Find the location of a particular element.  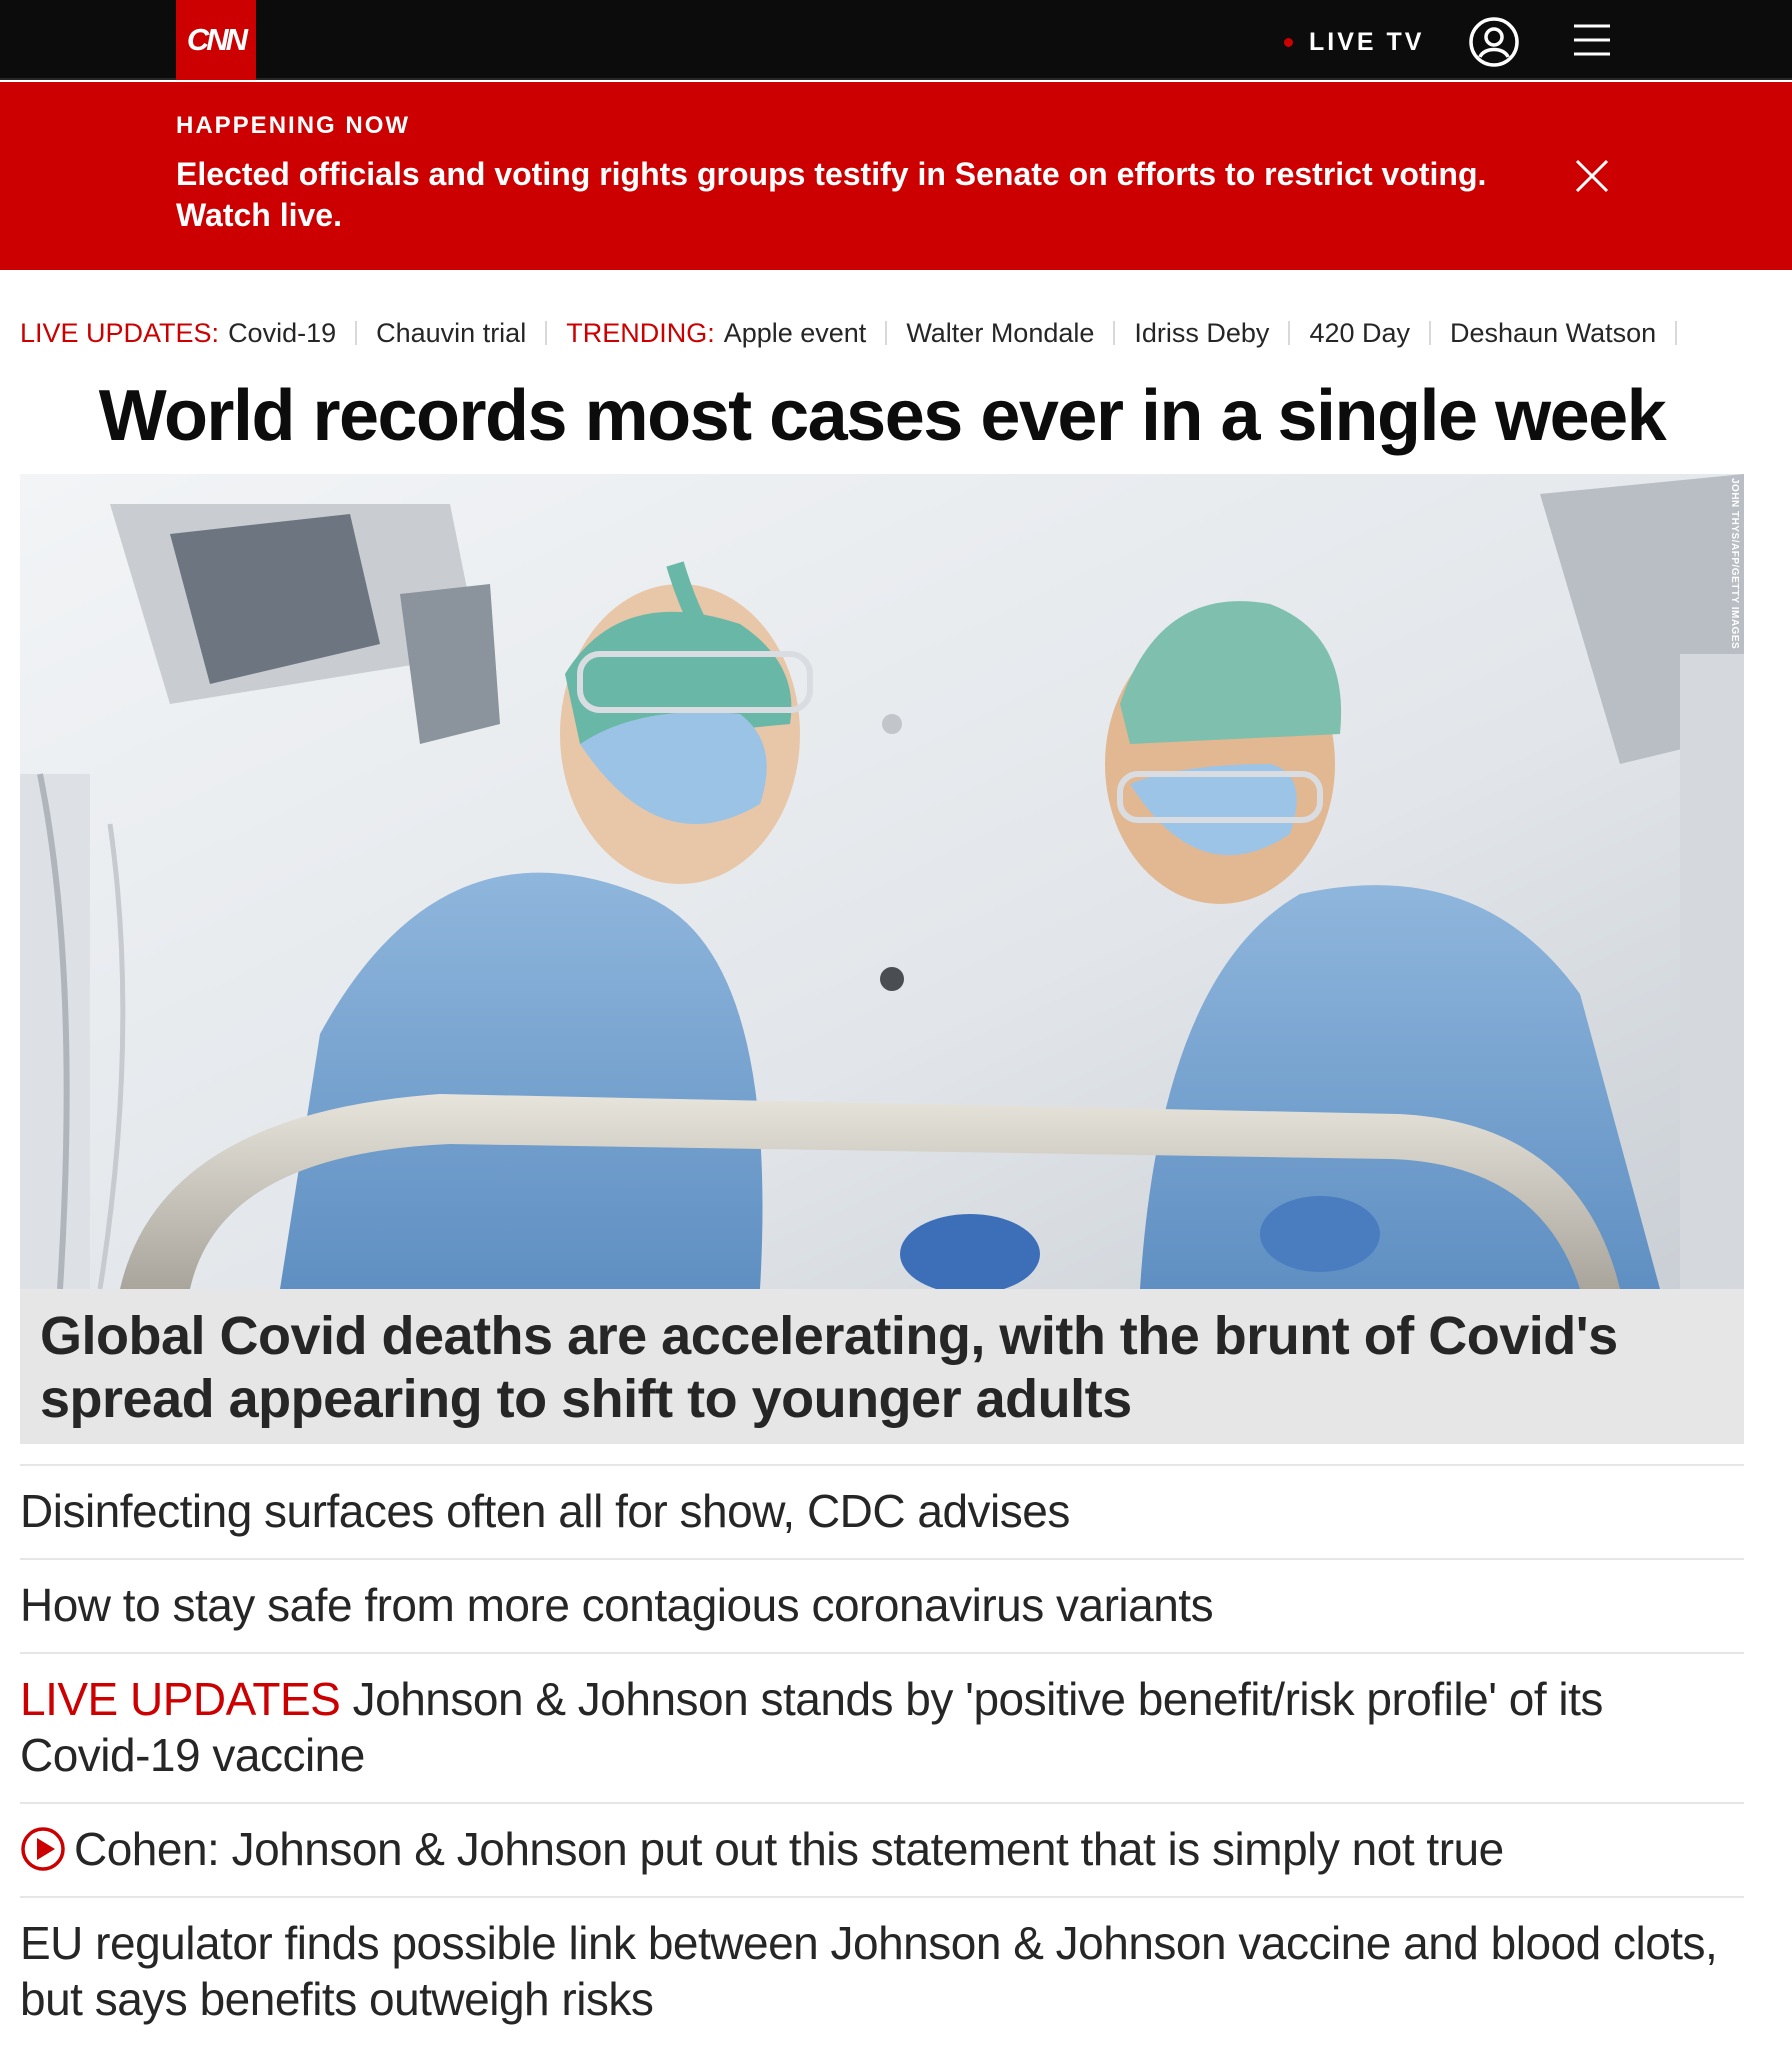

play-icon is located at coordinates (43, 1849).